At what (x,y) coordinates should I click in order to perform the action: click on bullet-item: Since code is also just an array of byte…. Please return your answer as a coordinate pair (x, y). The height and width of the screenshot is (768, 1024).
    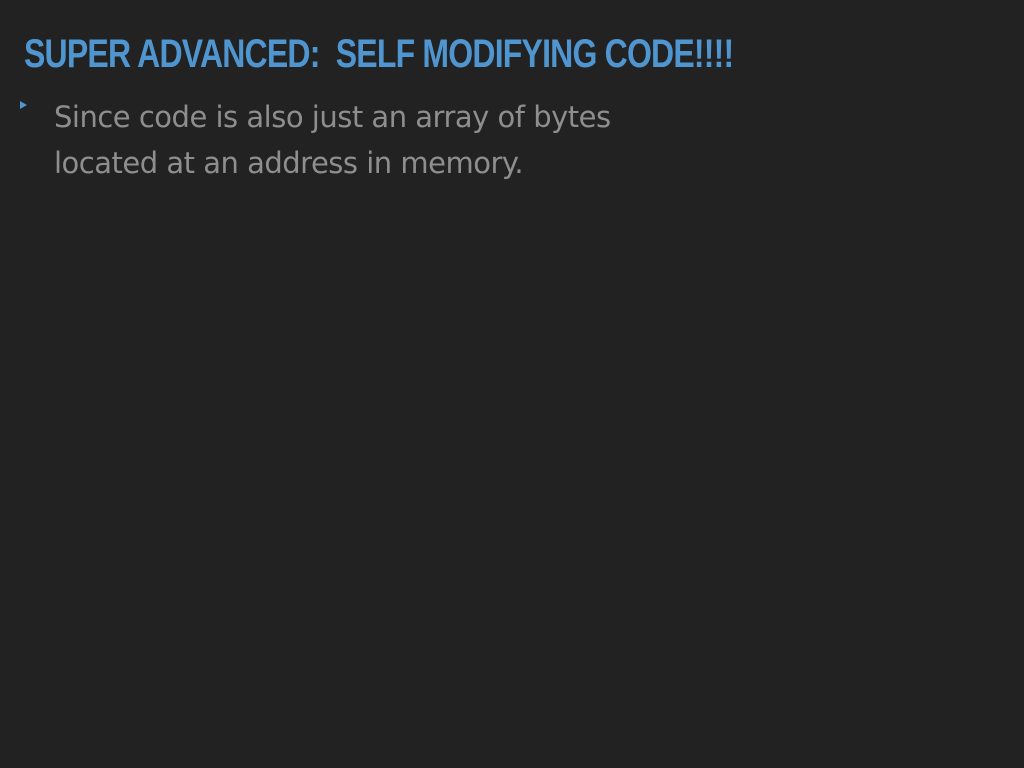
    Looking at the image, I should click on (370, 140).